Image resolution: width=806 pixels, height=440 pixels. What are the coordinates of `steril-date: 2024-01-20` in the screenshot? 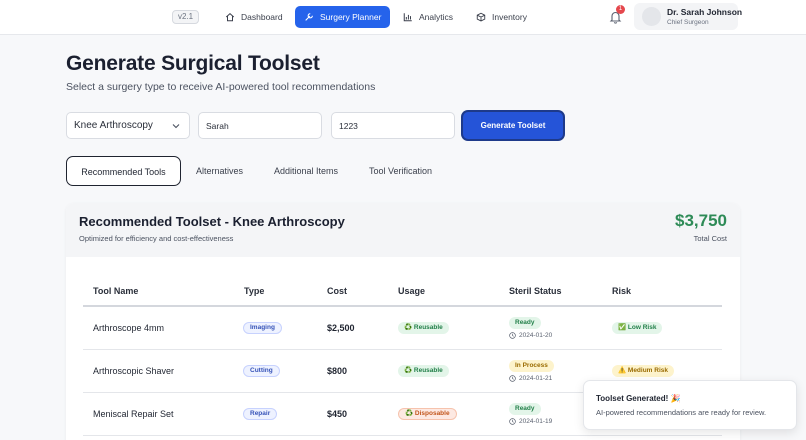 It's located at (530, 335).